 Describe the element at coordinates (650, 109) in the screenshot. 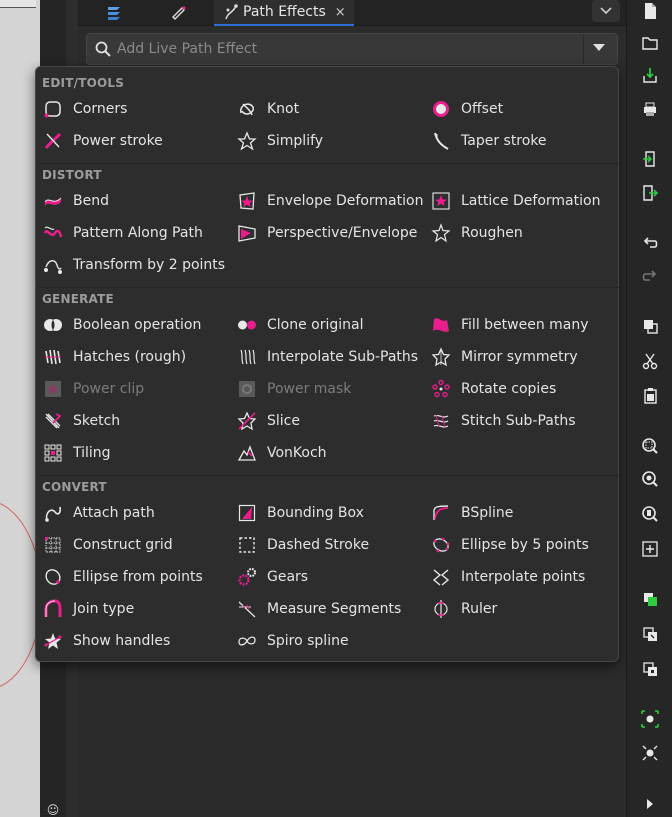

I see `print-button` at that location.